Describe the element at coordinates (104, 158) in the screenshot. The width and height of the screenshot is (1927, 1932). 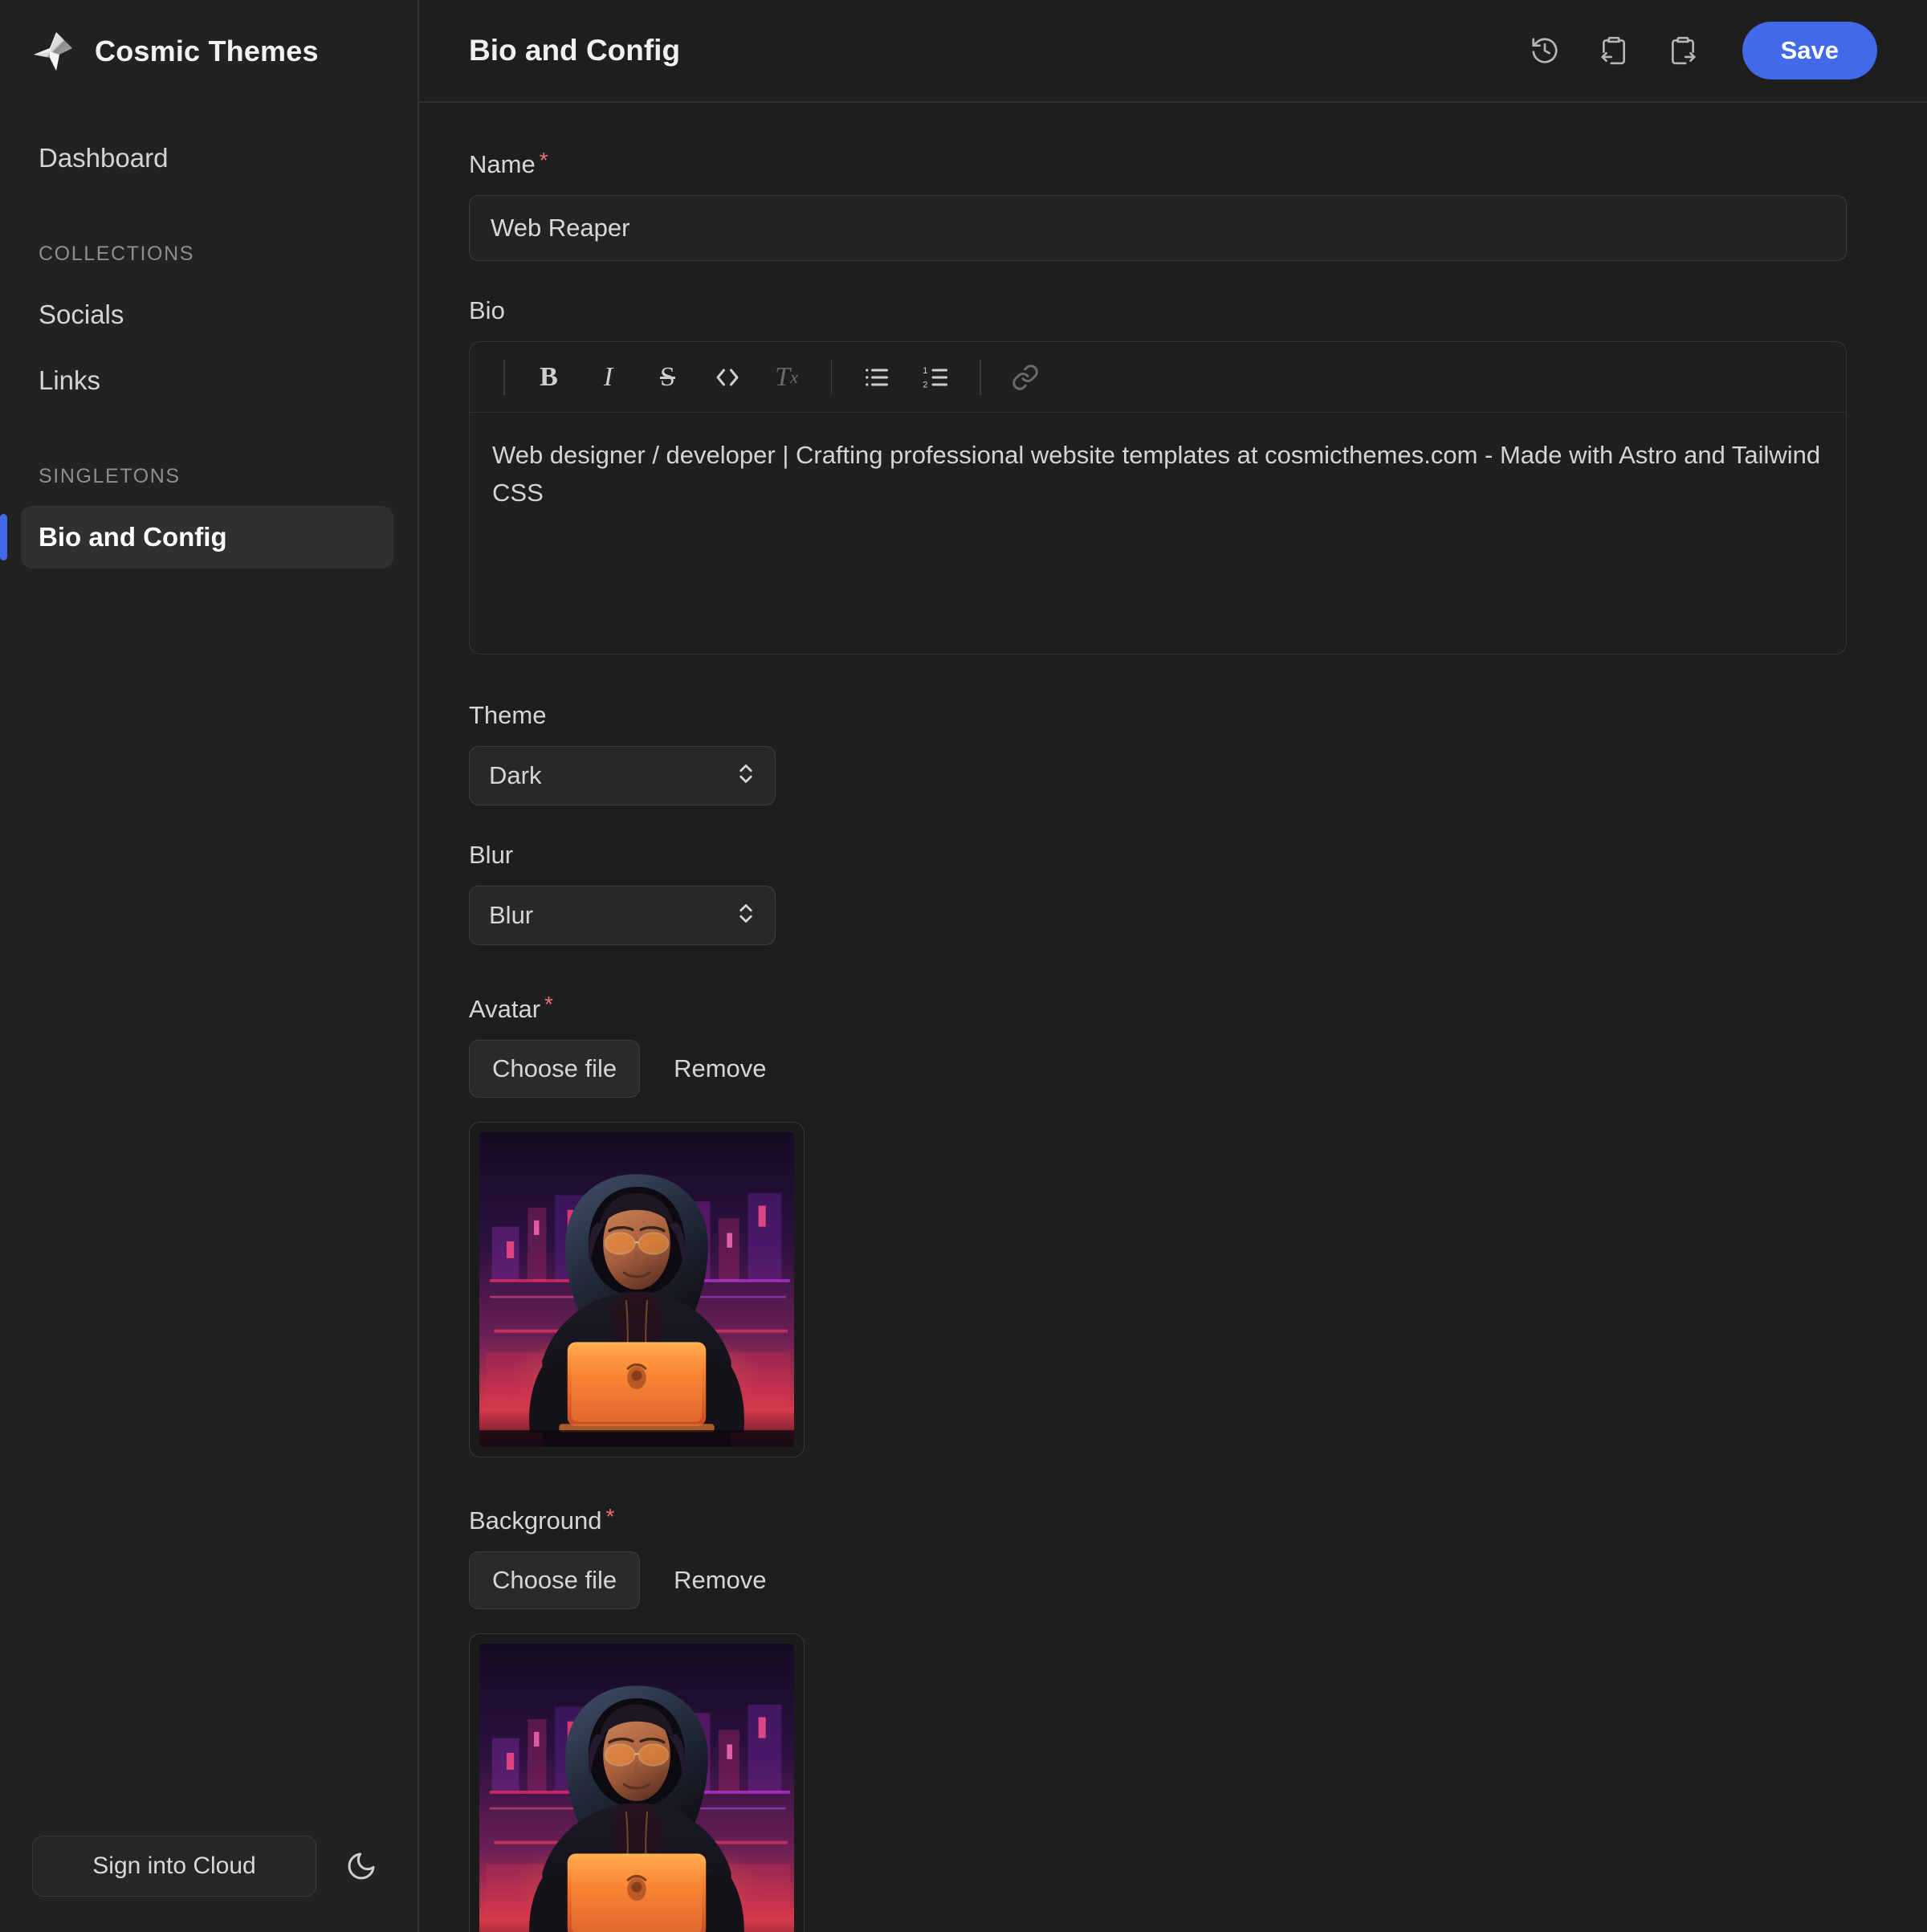
I see `sidebar-item-label: Dashboard` at that location.